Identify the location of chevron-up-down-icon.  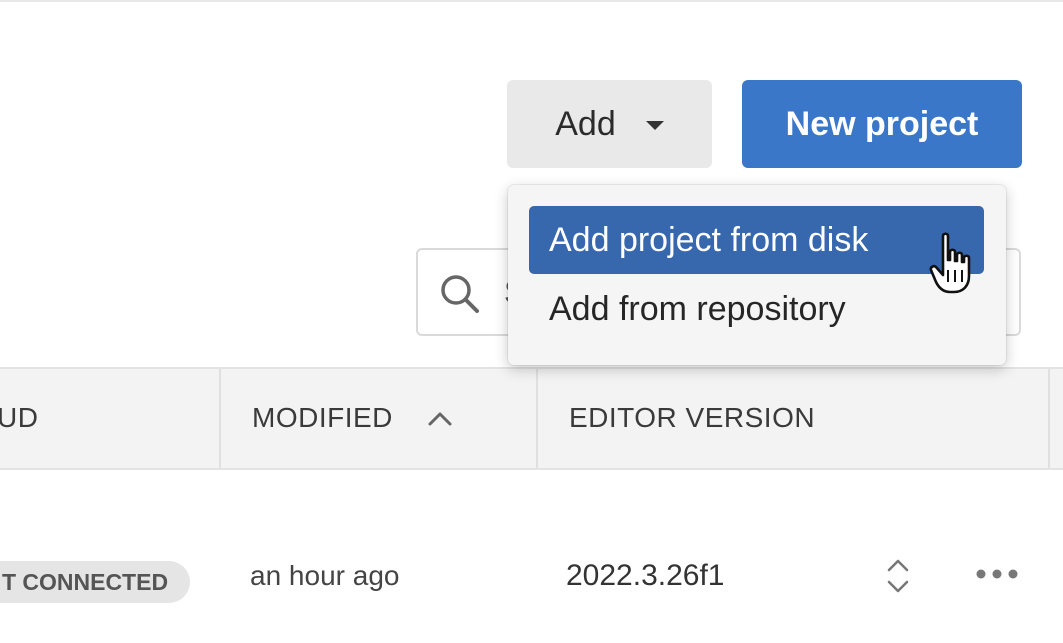
(898, 576).